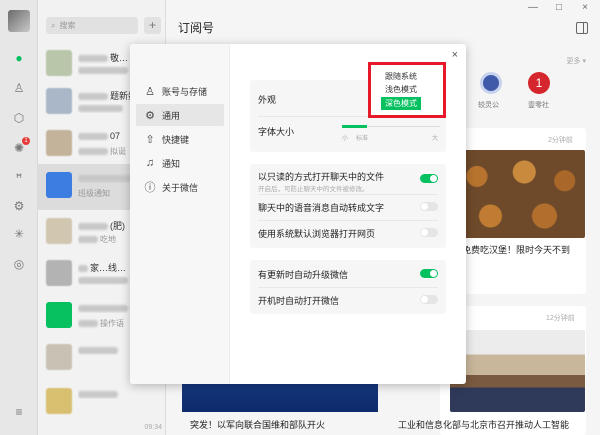 The height and width of the screenshot is (435, 600). I want to click on startup-options-group: 有更新时自动升级微信 开机时自动打开微信, so click(348, 287).